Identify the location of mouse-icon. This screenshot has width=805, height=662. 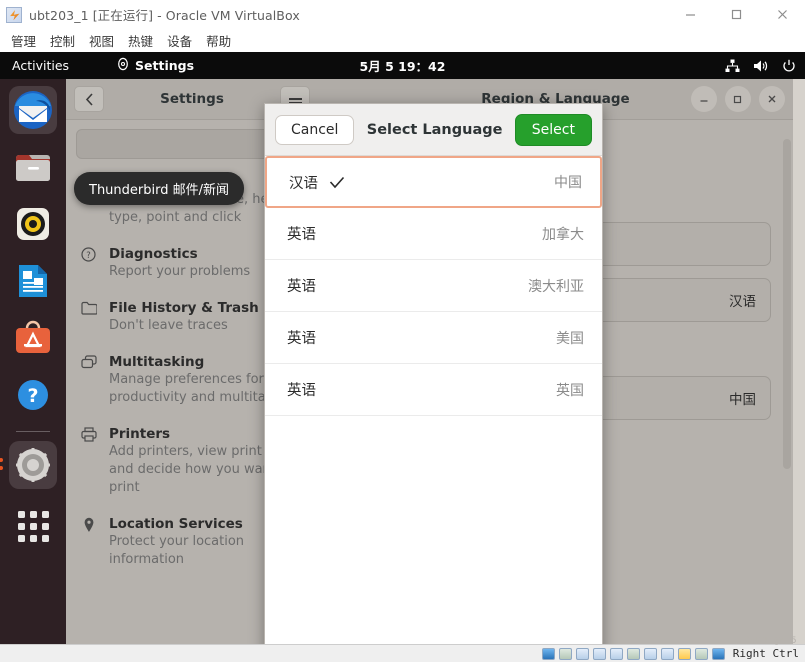
(701, 653).